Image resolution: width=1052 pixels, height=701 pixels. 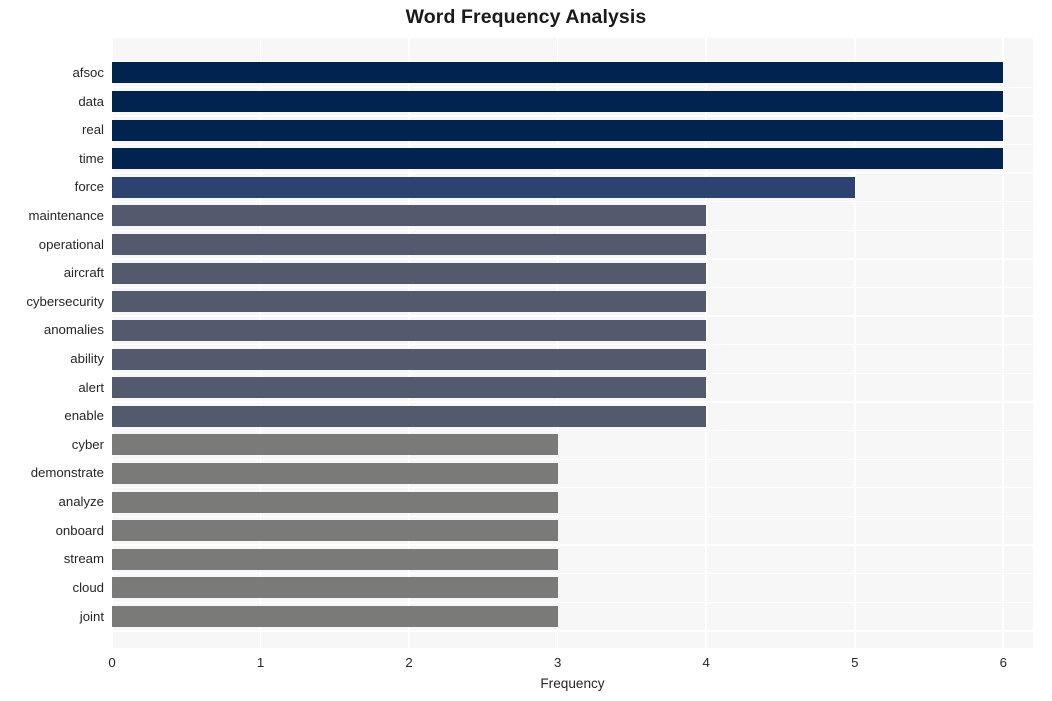 What do you see at coordinates (409, 662) in the screenshot?
I see `x-tick-label: 2` at bounding box center [409, 662].